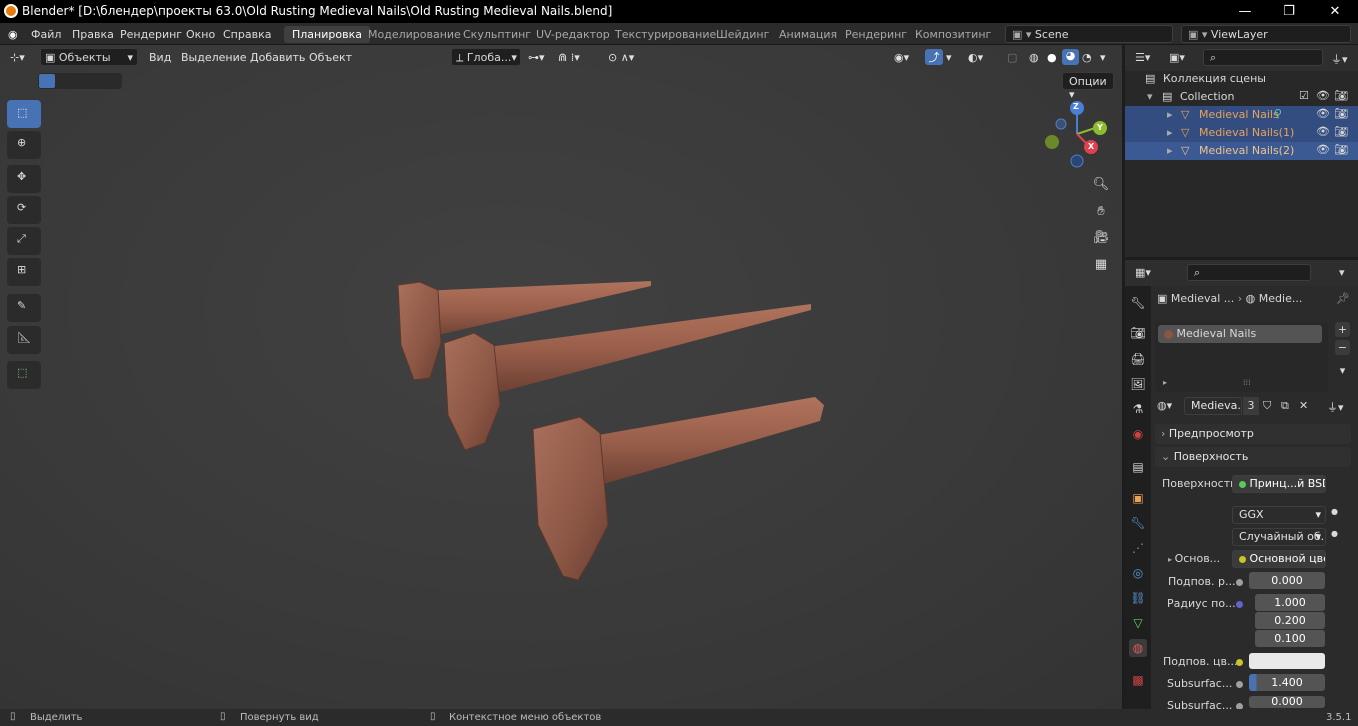  Describe the element at coordinates (277, 57) in the screenshot. I see `menu-add: Добавить` at that location.